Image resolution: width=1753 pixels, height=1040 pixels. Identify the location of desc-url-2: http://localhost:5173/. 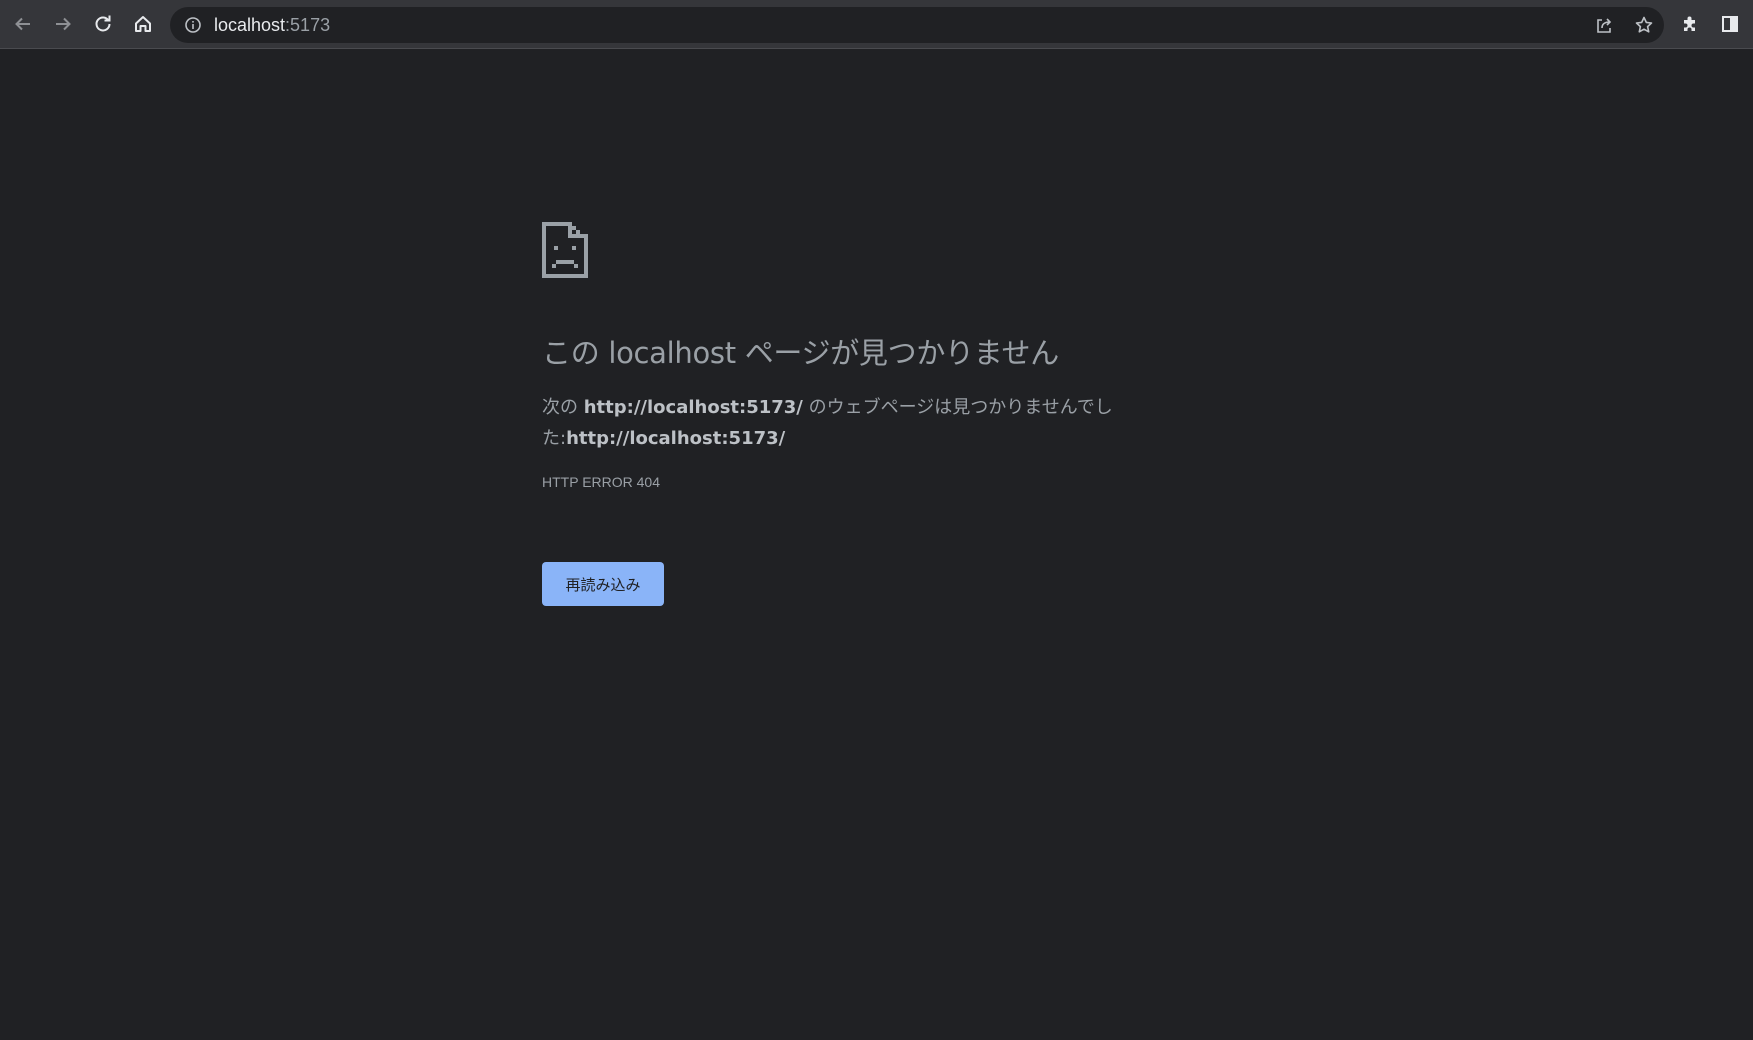
(676, 438).